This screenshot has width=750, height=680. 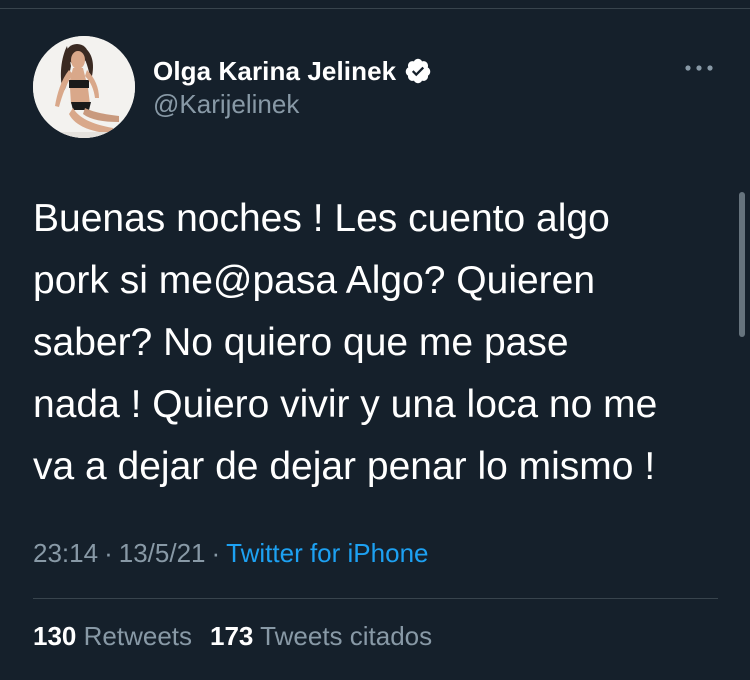 What do you see at coordinates (65, 553) in the screenshot?
I see `tweet-time: 23:14` at bounding box center [65, 553].